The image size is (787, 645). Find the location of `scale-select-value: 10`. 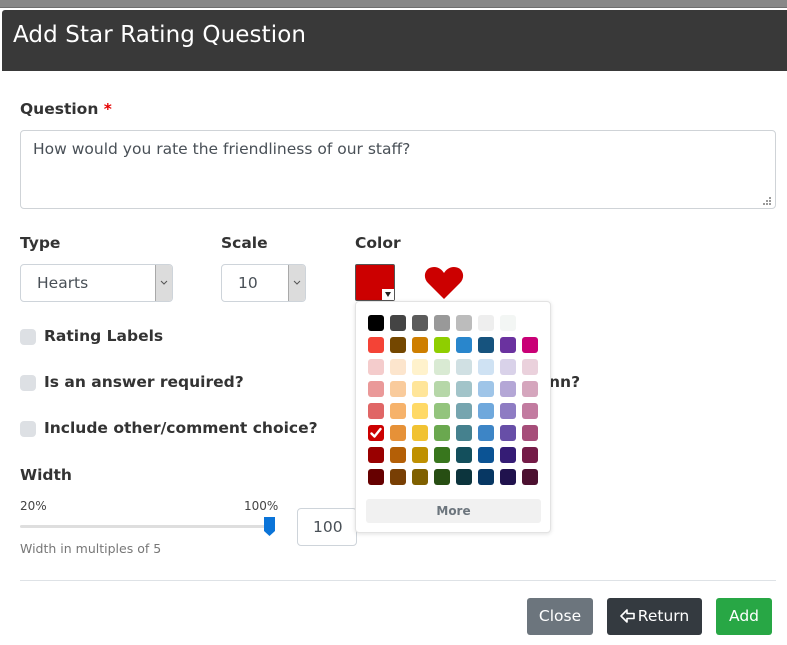

scale-select-value: 10 is located at coordinates (248, 283).